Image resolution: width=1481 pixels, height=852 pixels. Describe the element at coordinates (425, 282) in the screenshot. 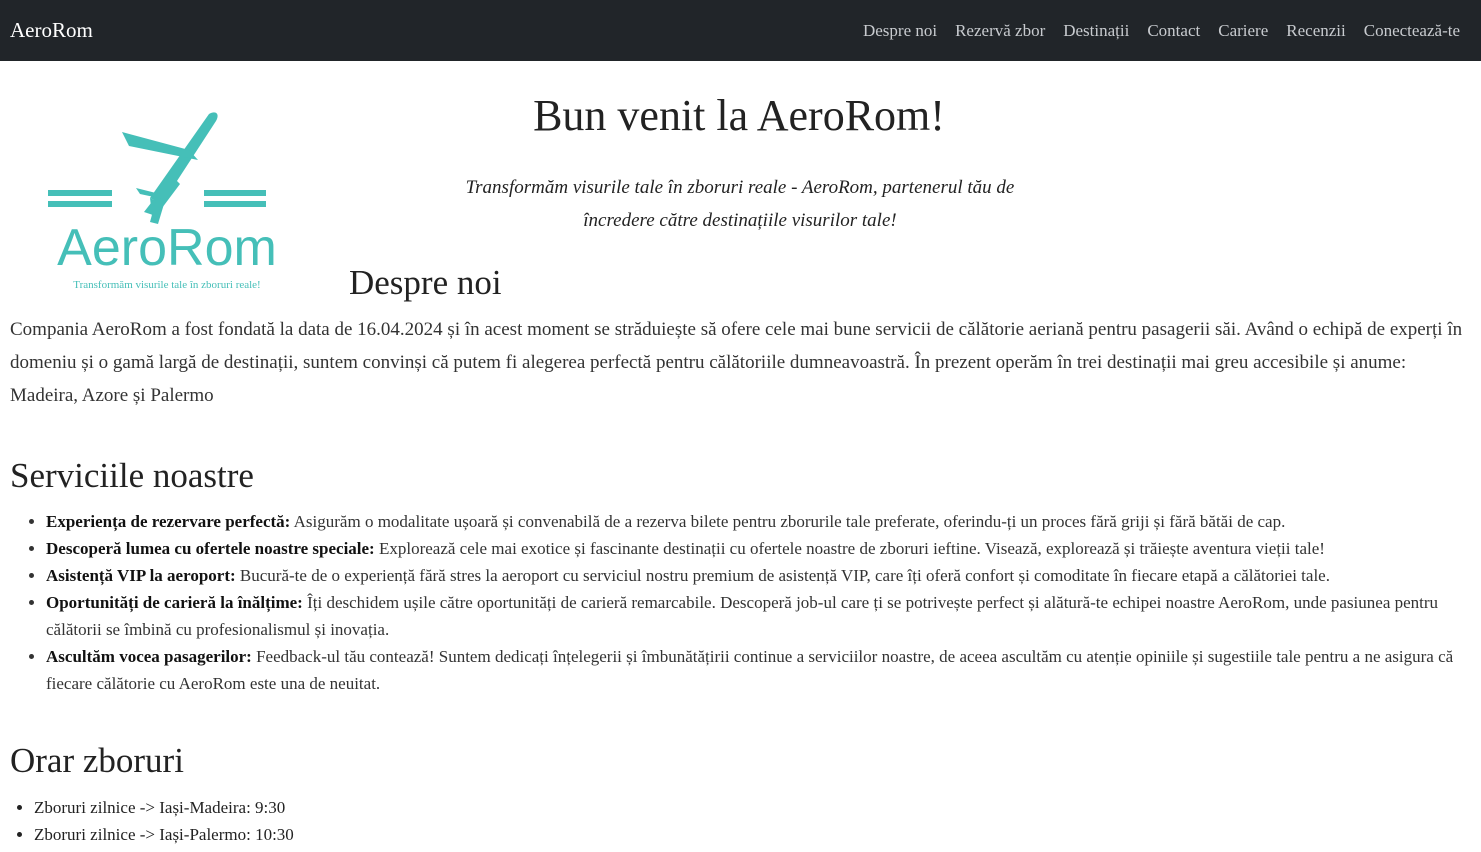

I see `about-heading: Despre noi` at that location.